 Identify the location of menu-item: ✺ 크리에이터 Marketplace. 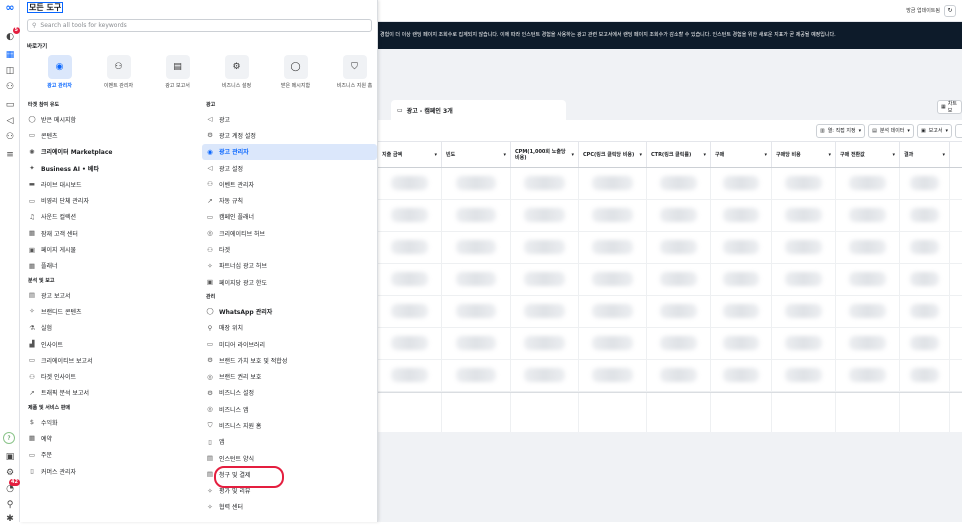
(111, 152).